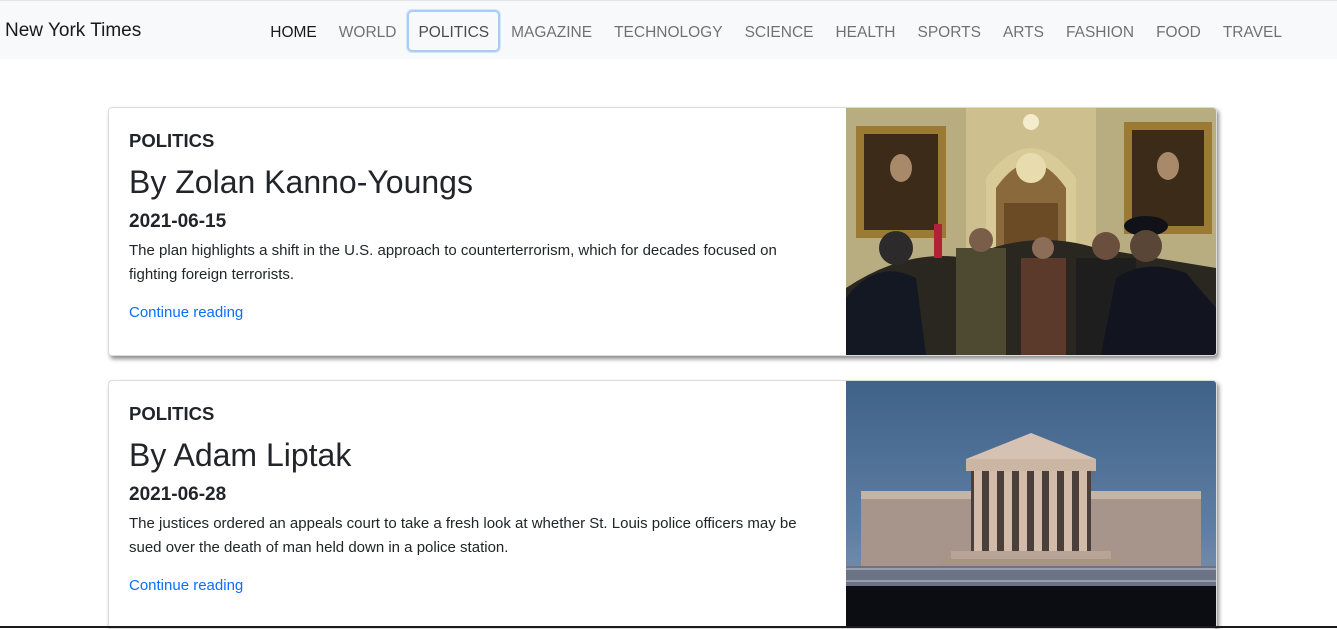 Image resolution: width=1337 pixels, height=629 pixels. I want to click on brand-logo-text: New York Times, so click(73, 31).